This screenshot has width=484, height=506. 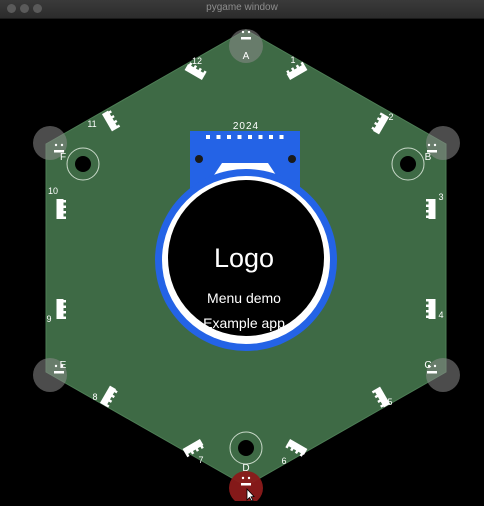 What do you see at coordinates (246, 126) in the screenshot?
I see `year-label: 2024` at bounding box center [246, 126].